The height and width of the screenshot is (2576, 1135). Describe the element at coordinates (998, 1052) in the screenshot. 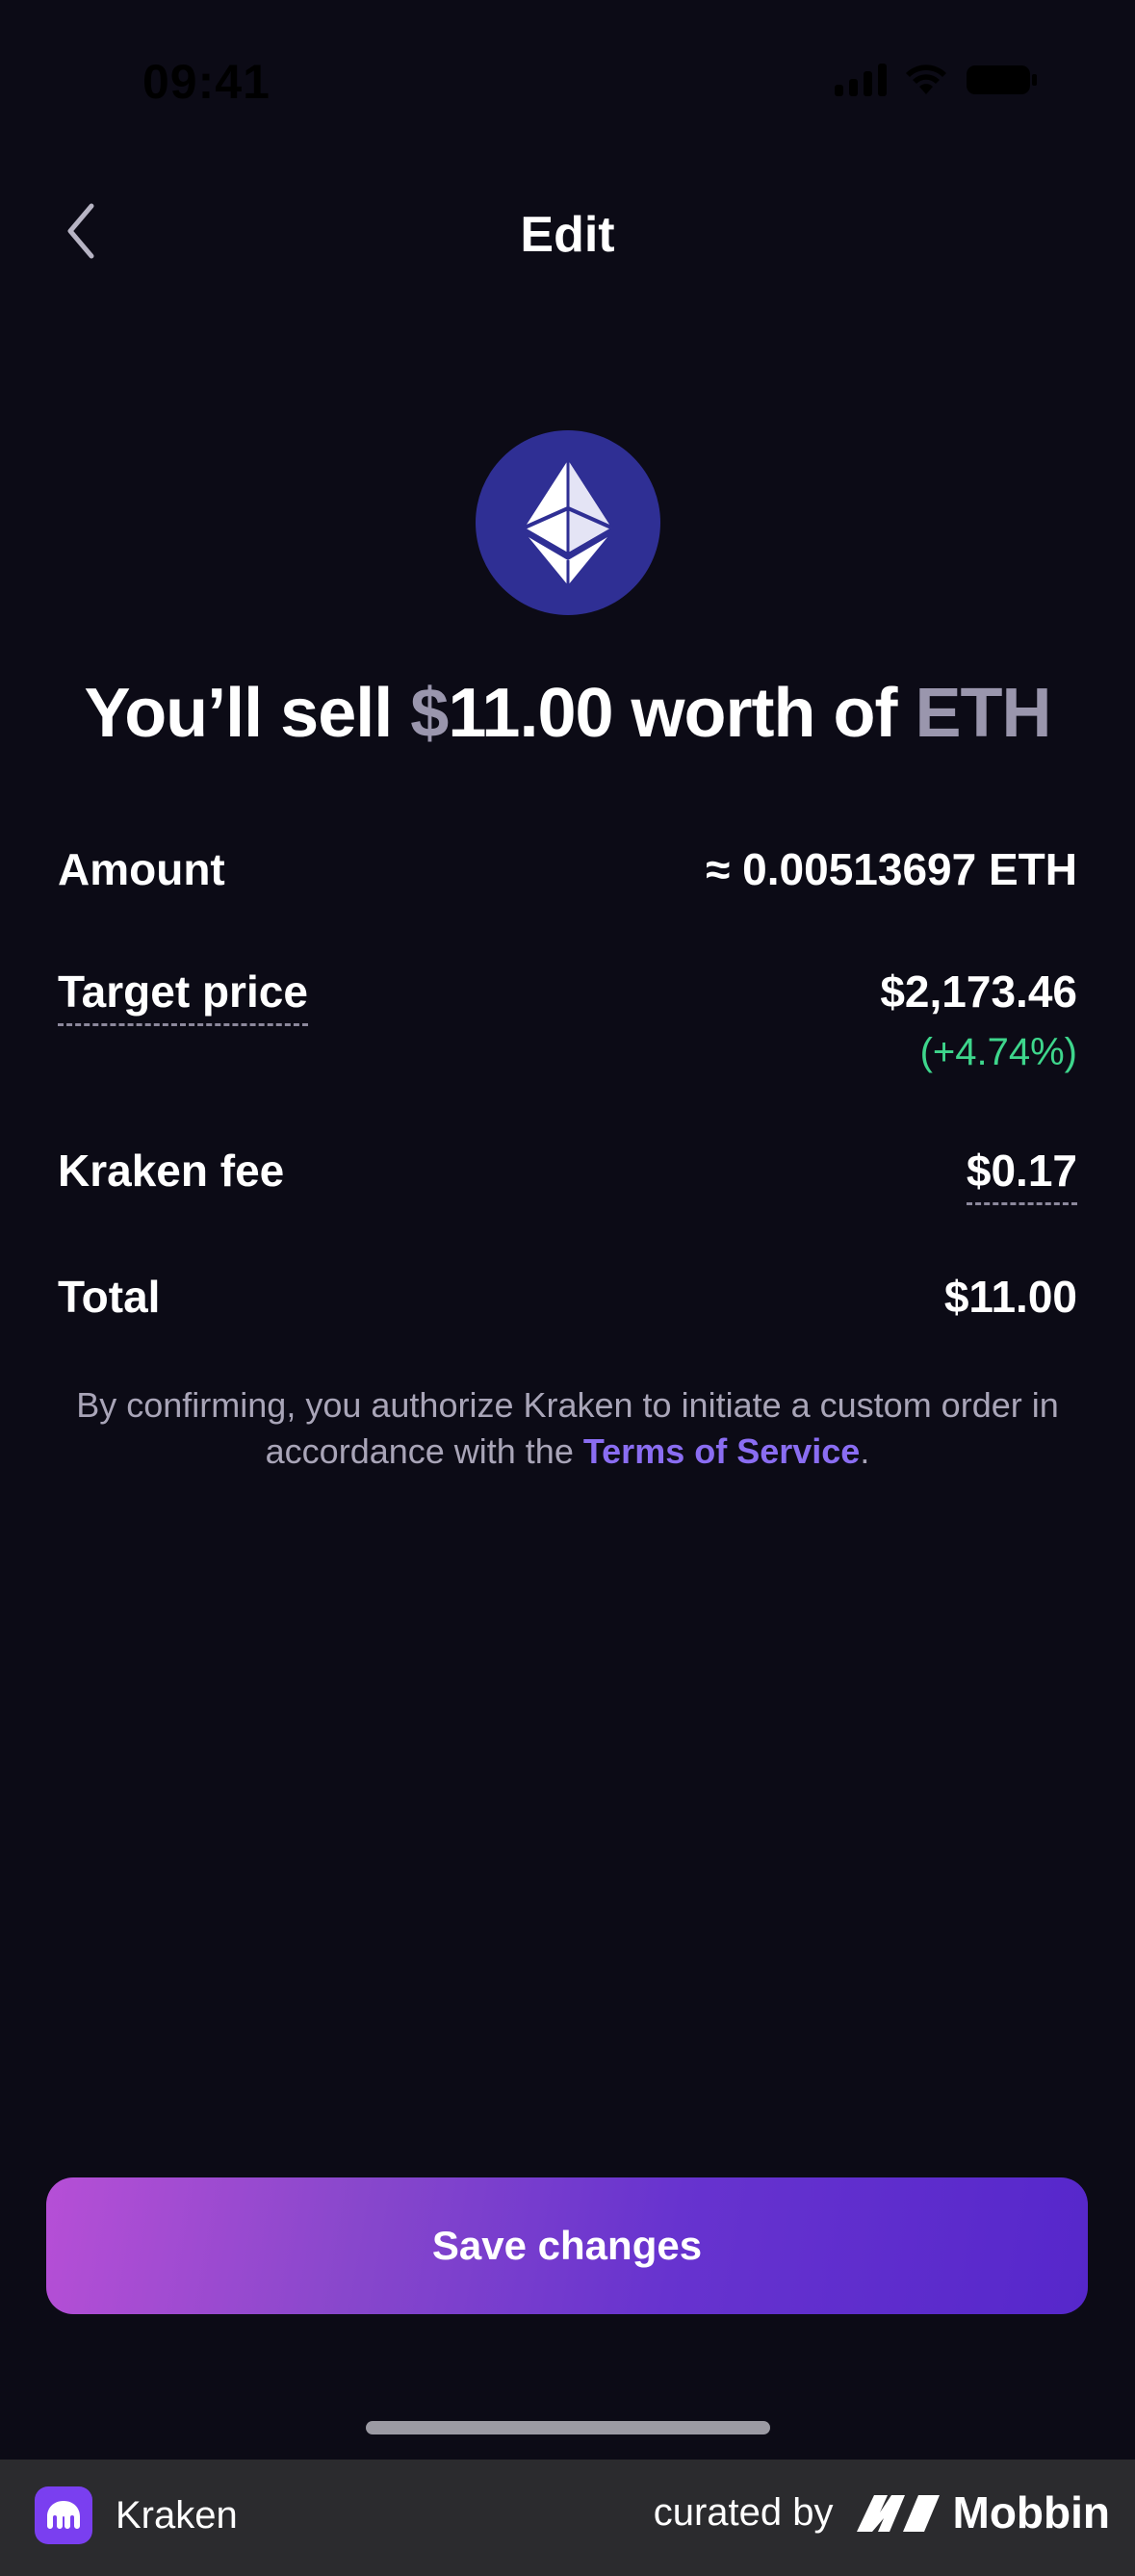

I see `target-price-change: (+4.74%)` at that location.